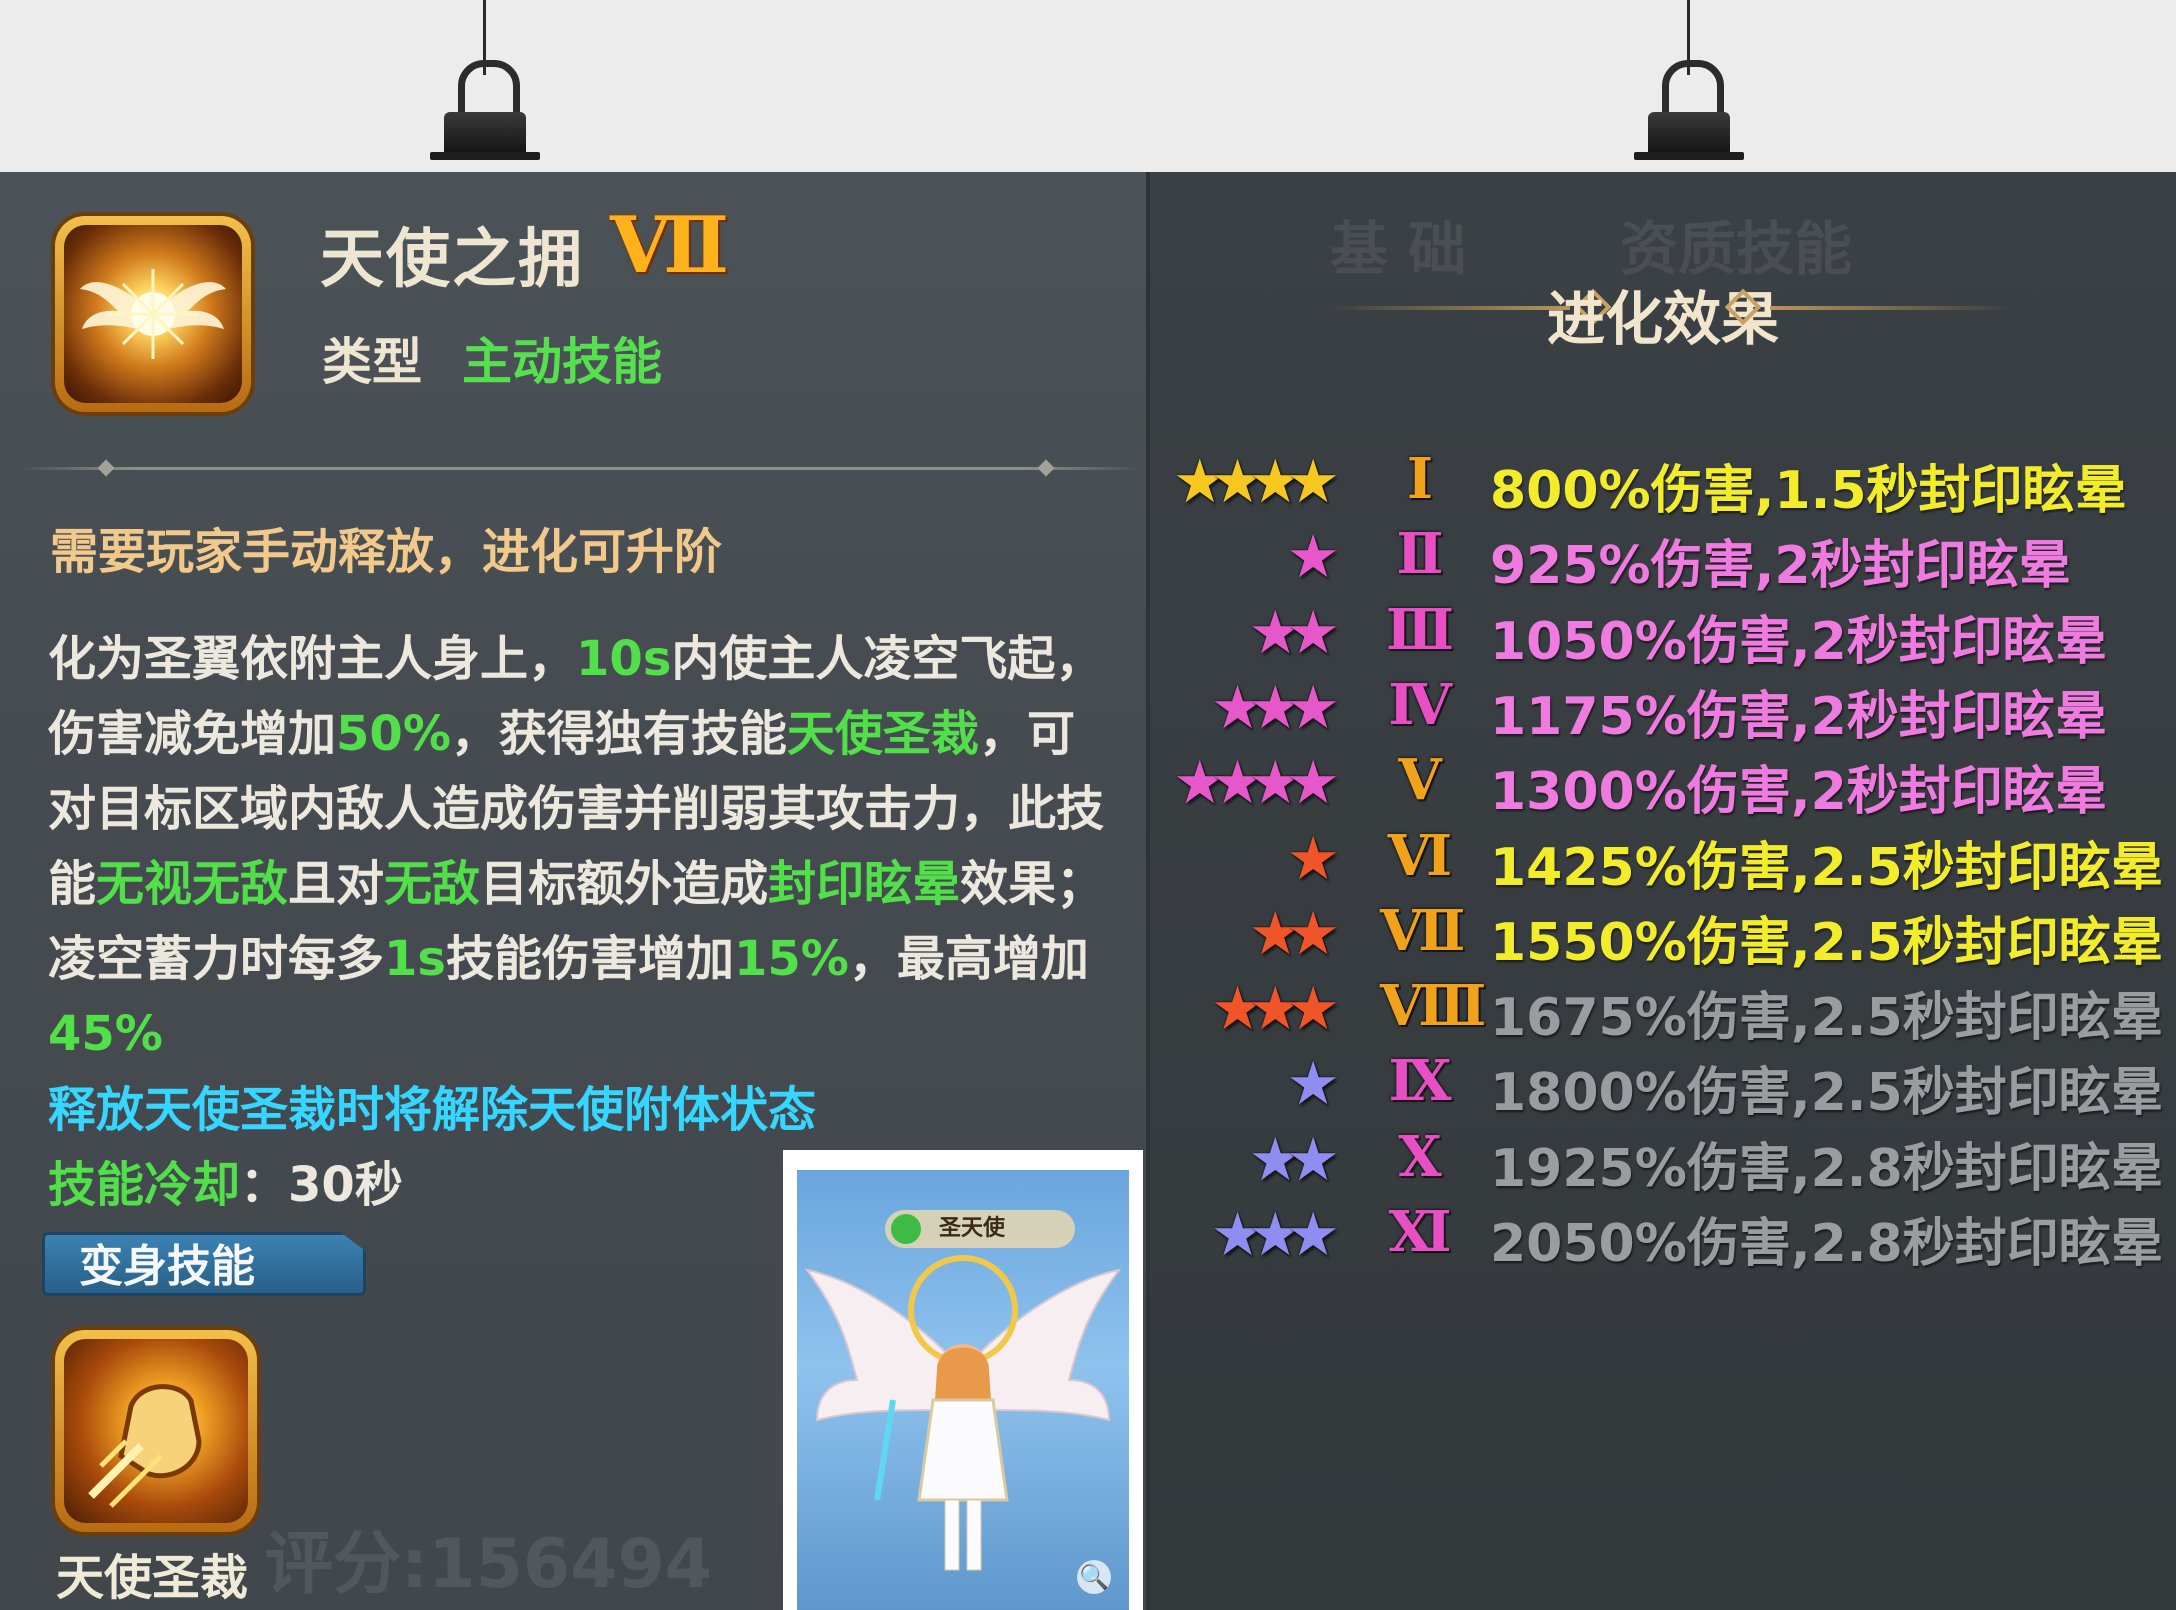 The width and height of the screenshot is (2176, 1610). What do you see at coordinates (1433, 1006) in the screenshot?
I see `evolution-level: Ⅷ` at bounding box center [1433, 1006].